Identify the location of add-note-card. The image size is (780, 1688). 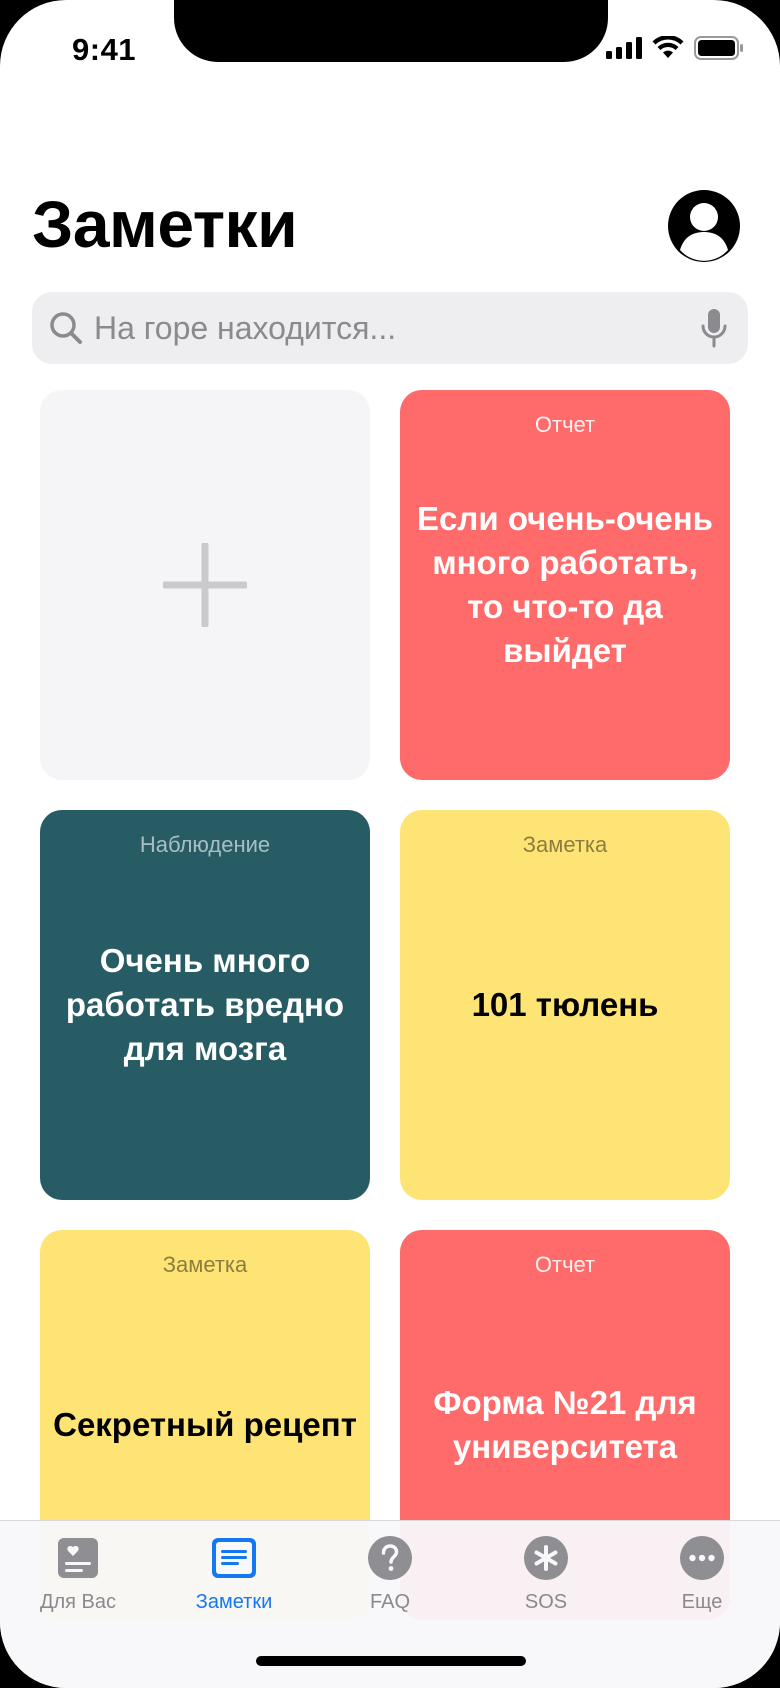
(205, 585).